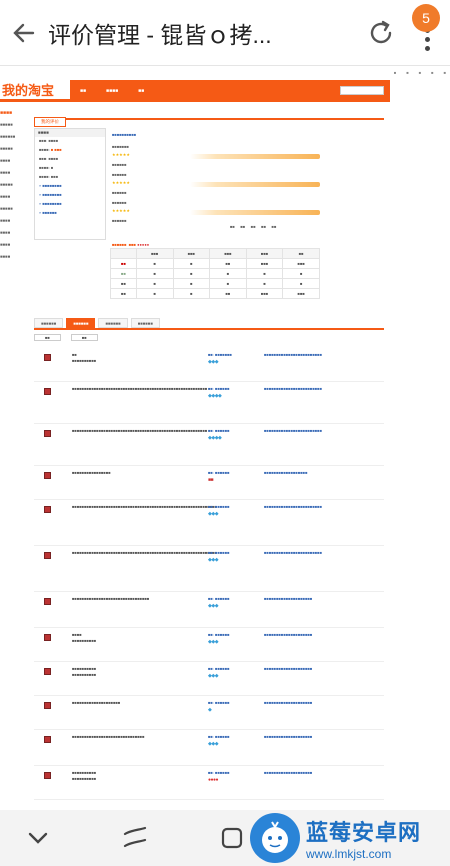  What do you see at coordinates (230, 91) in the screenshot?
I see `site-navbar: ■■ ■■■■ ■■` at bounding box center [230, 91].